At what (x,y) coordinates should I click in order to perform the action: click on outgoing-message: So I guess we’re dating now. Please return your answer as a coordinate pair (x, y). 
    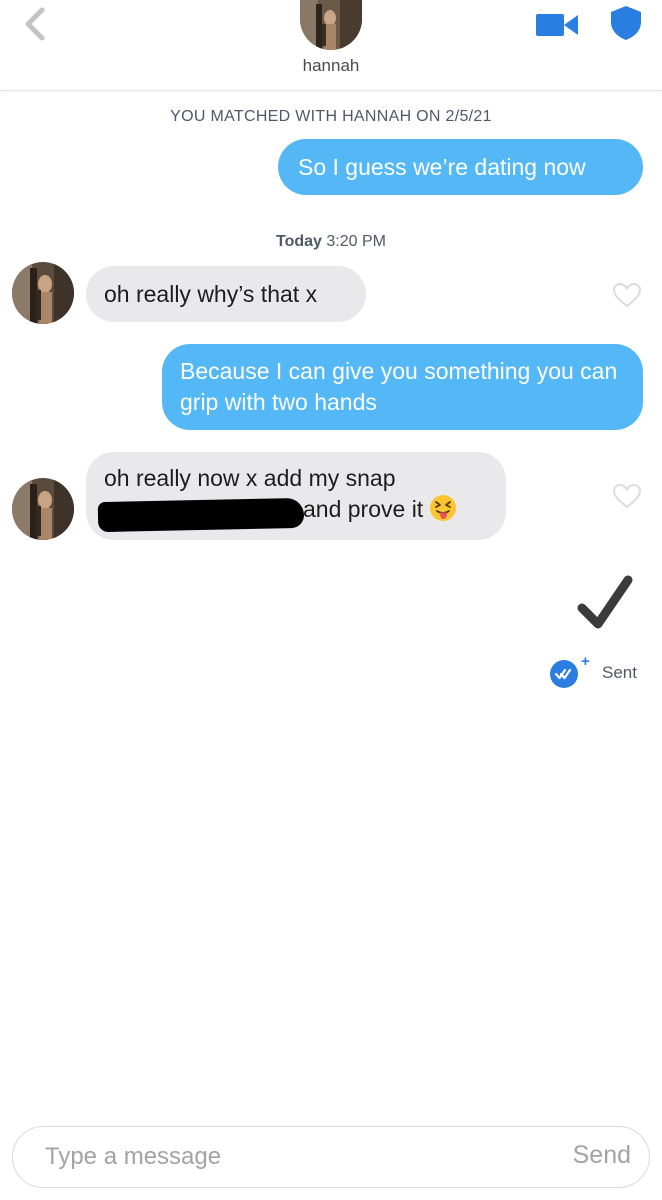
    Looking at the image, I should click on (460, 167).